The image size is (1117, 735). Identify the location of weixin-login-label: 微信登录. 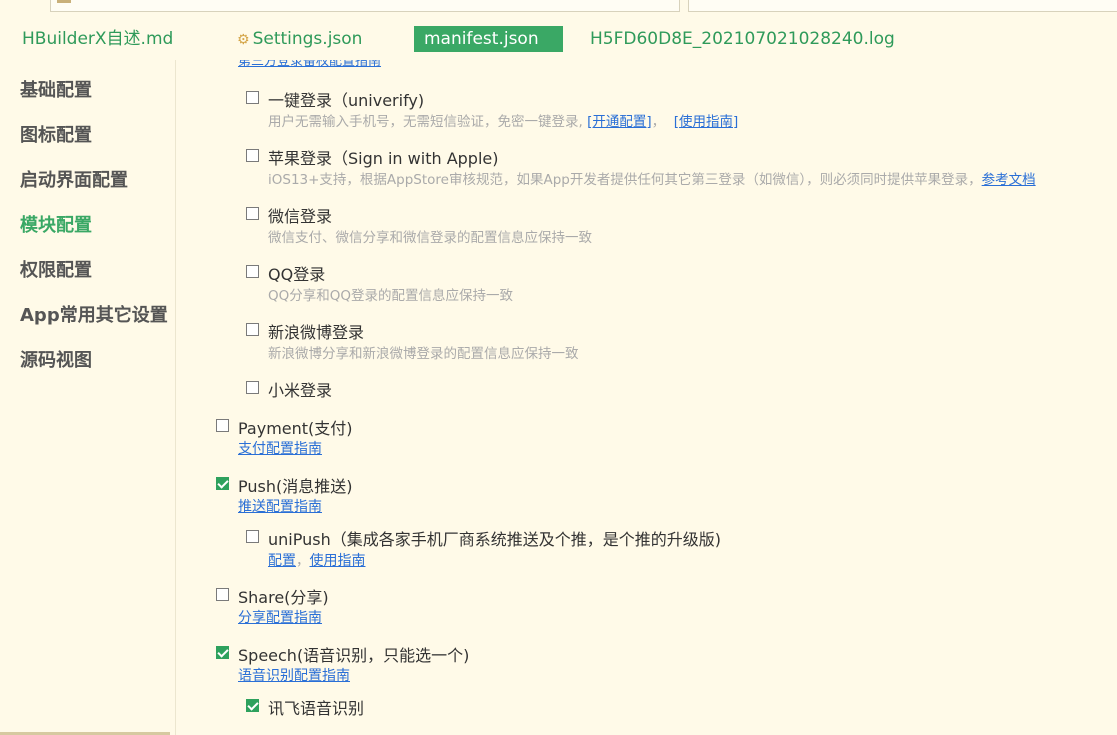
(300, 216).